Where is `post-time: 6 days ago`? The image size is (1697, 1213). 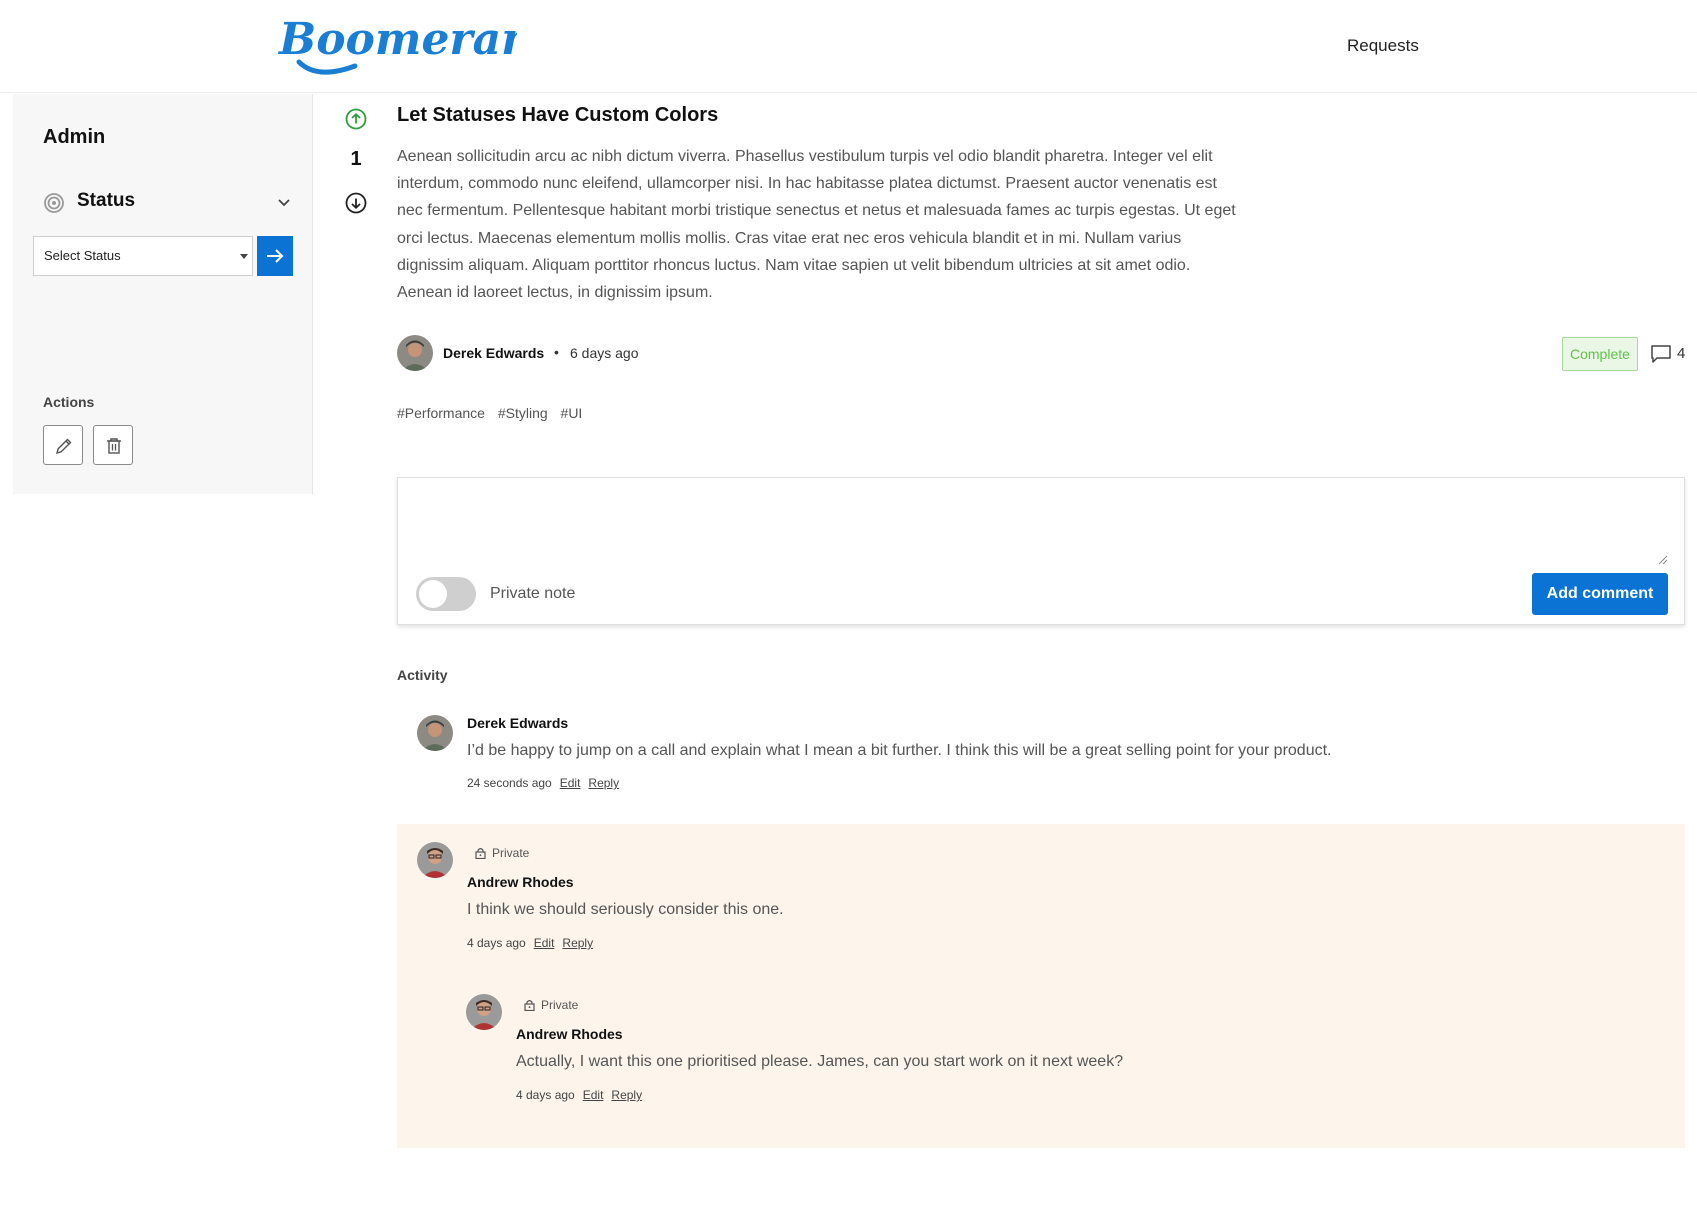 post-time: 6 days ago is located at coordinates (604, 353).